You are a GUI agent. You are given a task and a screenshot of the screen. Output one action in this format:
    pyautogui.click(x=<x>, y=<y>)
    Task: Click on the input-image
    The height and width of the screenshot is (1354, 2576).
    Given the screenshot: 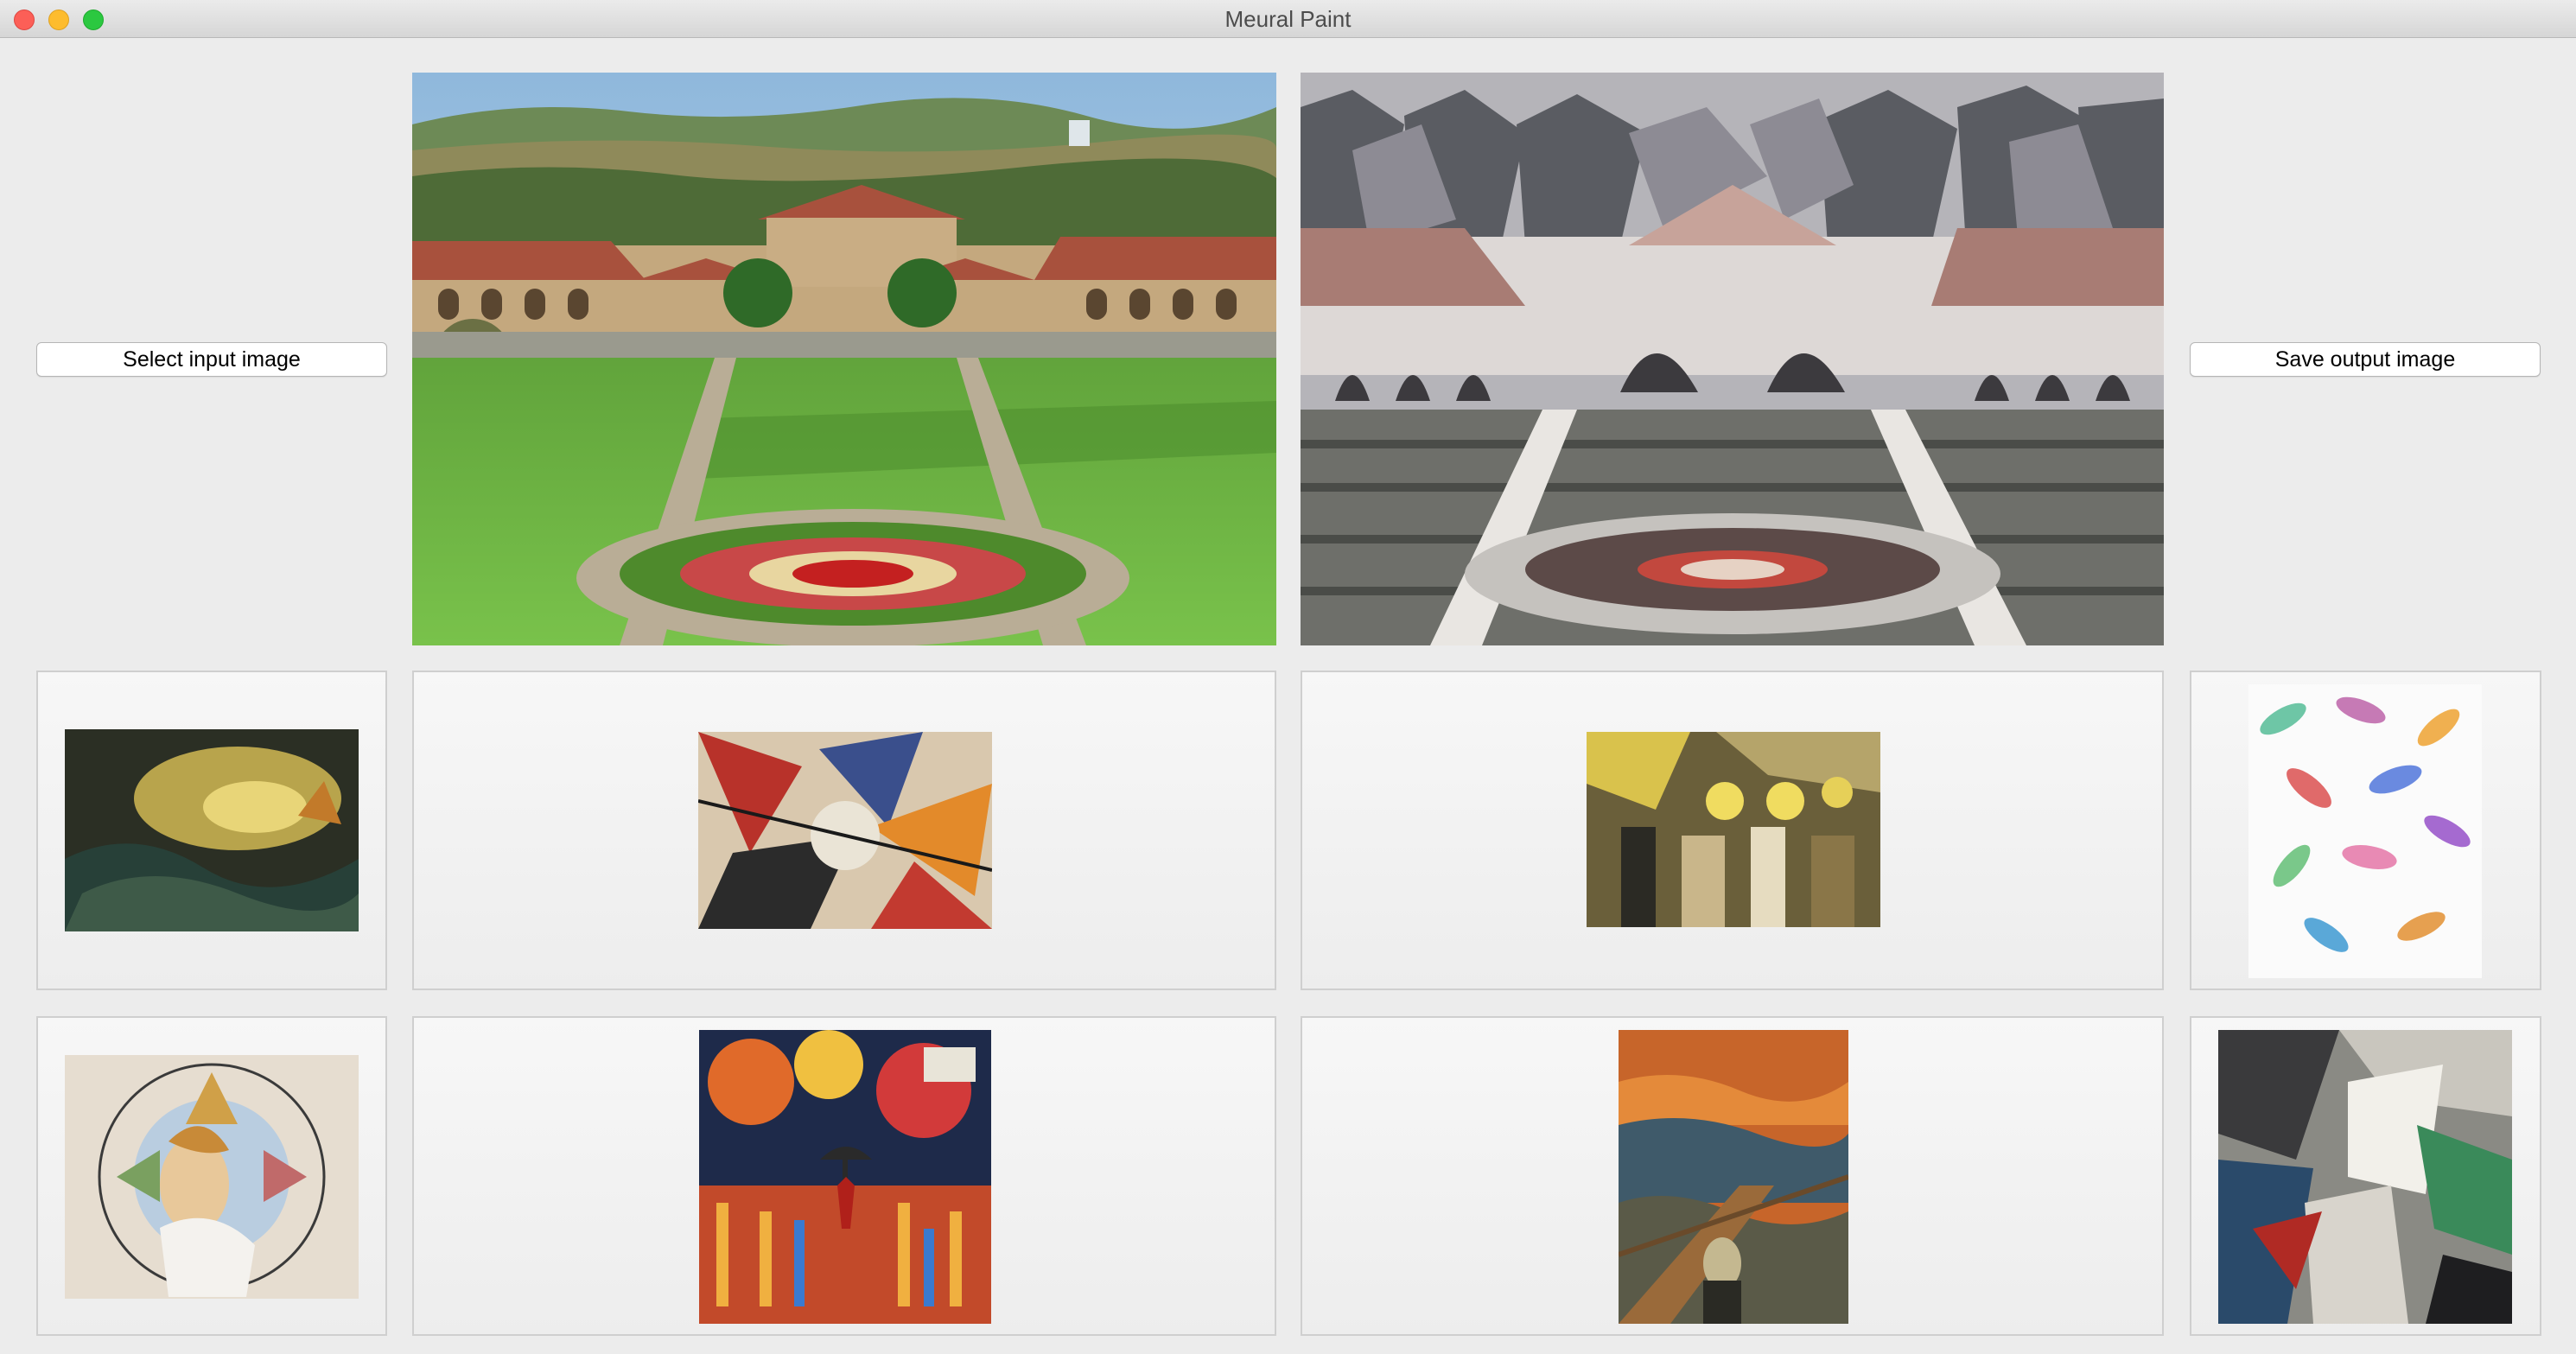 What is the action you would take?
    pyautogui.click(x=844, y=359)
    